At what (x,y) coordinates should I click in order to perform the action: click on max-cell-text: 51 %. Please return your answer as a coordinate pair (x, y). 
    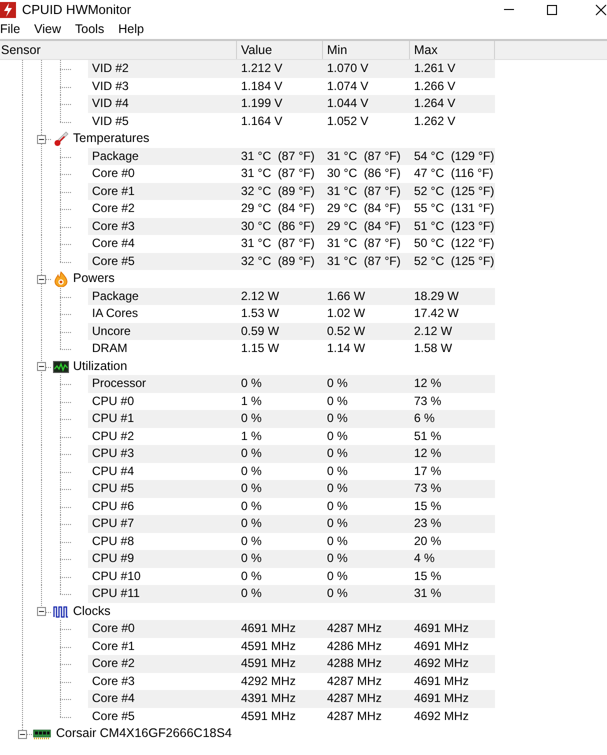
    Looking at the image, I should click on (427, 436).